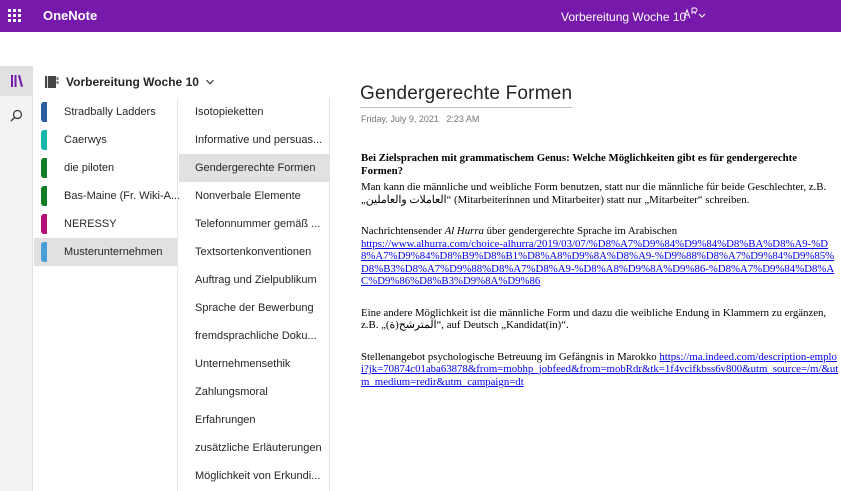  I want to click on page-item: Zahlungsmoral, so click(254, 392).